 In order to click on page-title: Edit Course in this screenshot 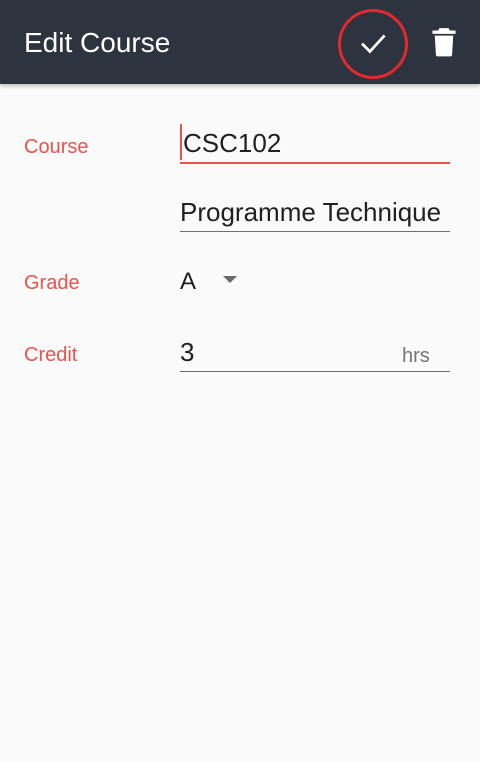, I will do `click(97, 42)`.